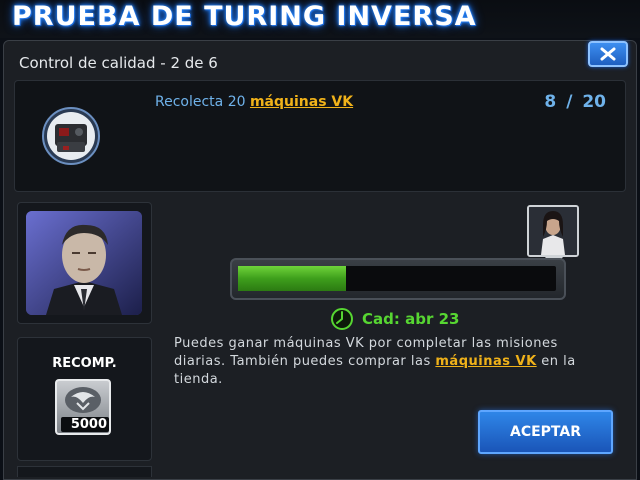  Describe the element at coordinates (84, 471) in the screenshot. I see `next-slot-frame` at that location.